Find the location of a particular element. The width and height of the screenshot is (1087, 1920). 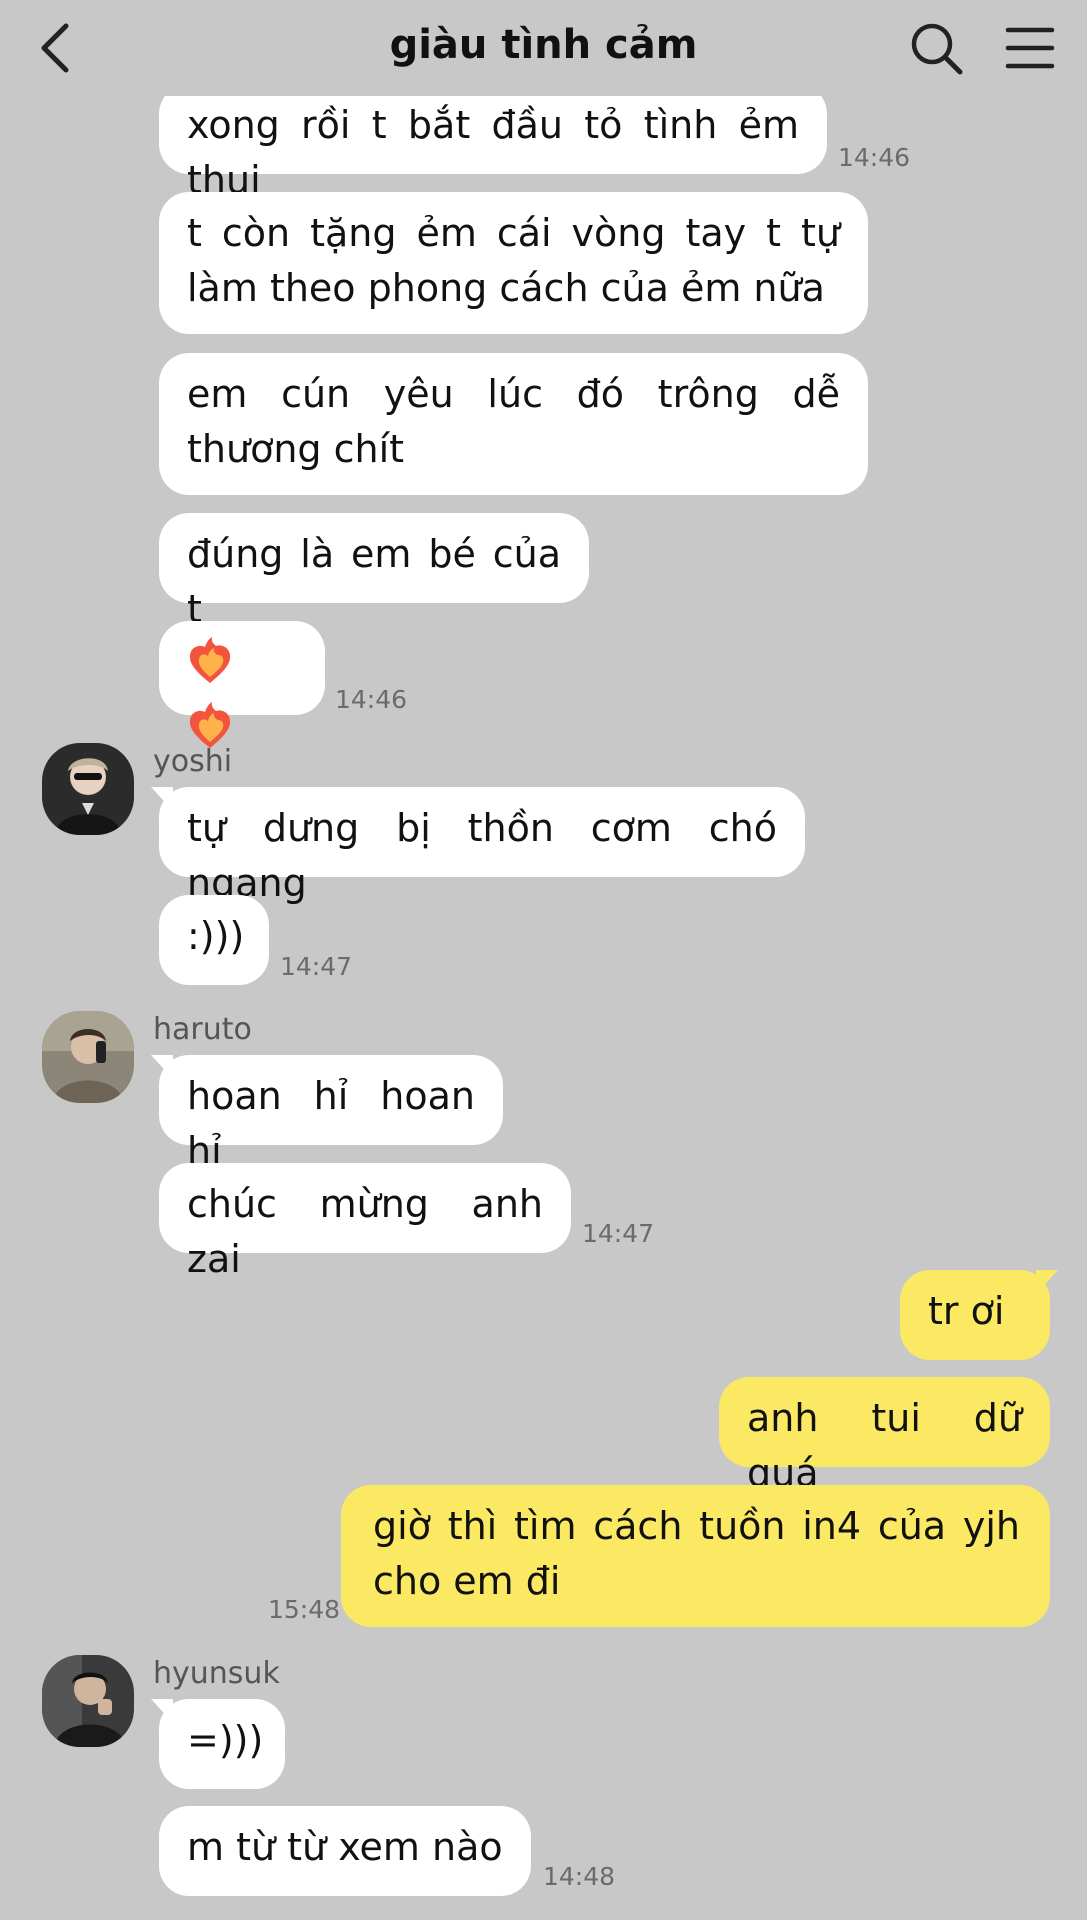

sender-name: yoshi is located at coordinates (193, 761).